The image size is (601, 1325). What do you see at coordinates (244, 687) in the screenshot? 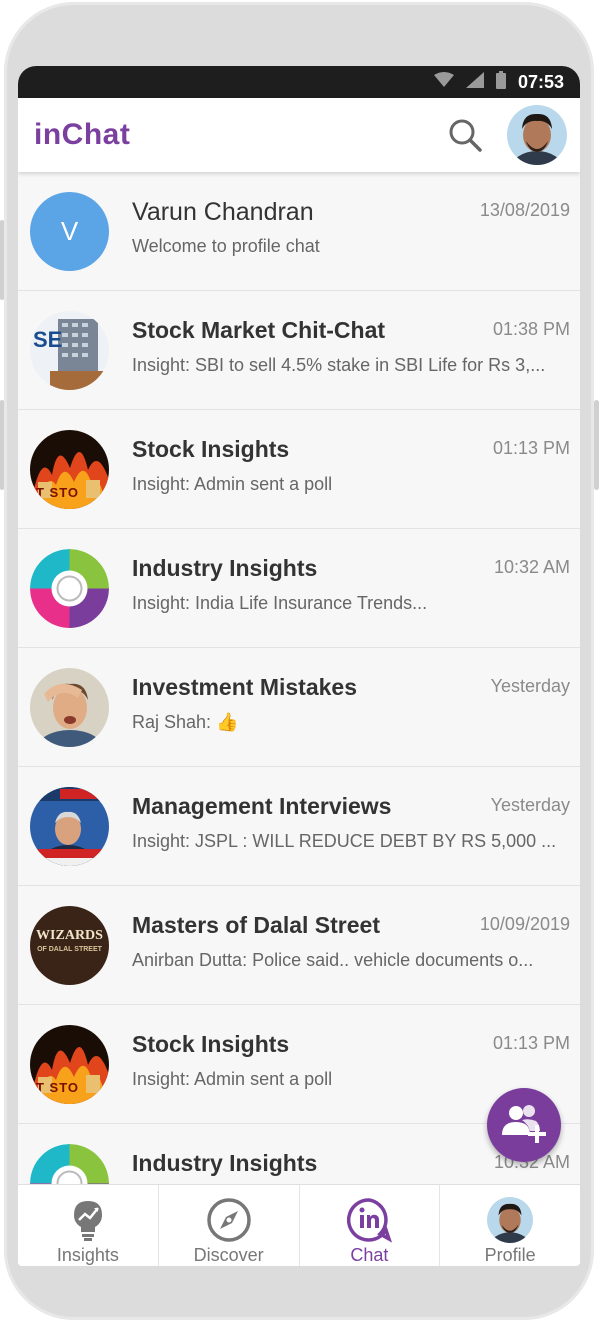
I see `chat-name: Investment Mistakes` at bounding box center [244, 687].